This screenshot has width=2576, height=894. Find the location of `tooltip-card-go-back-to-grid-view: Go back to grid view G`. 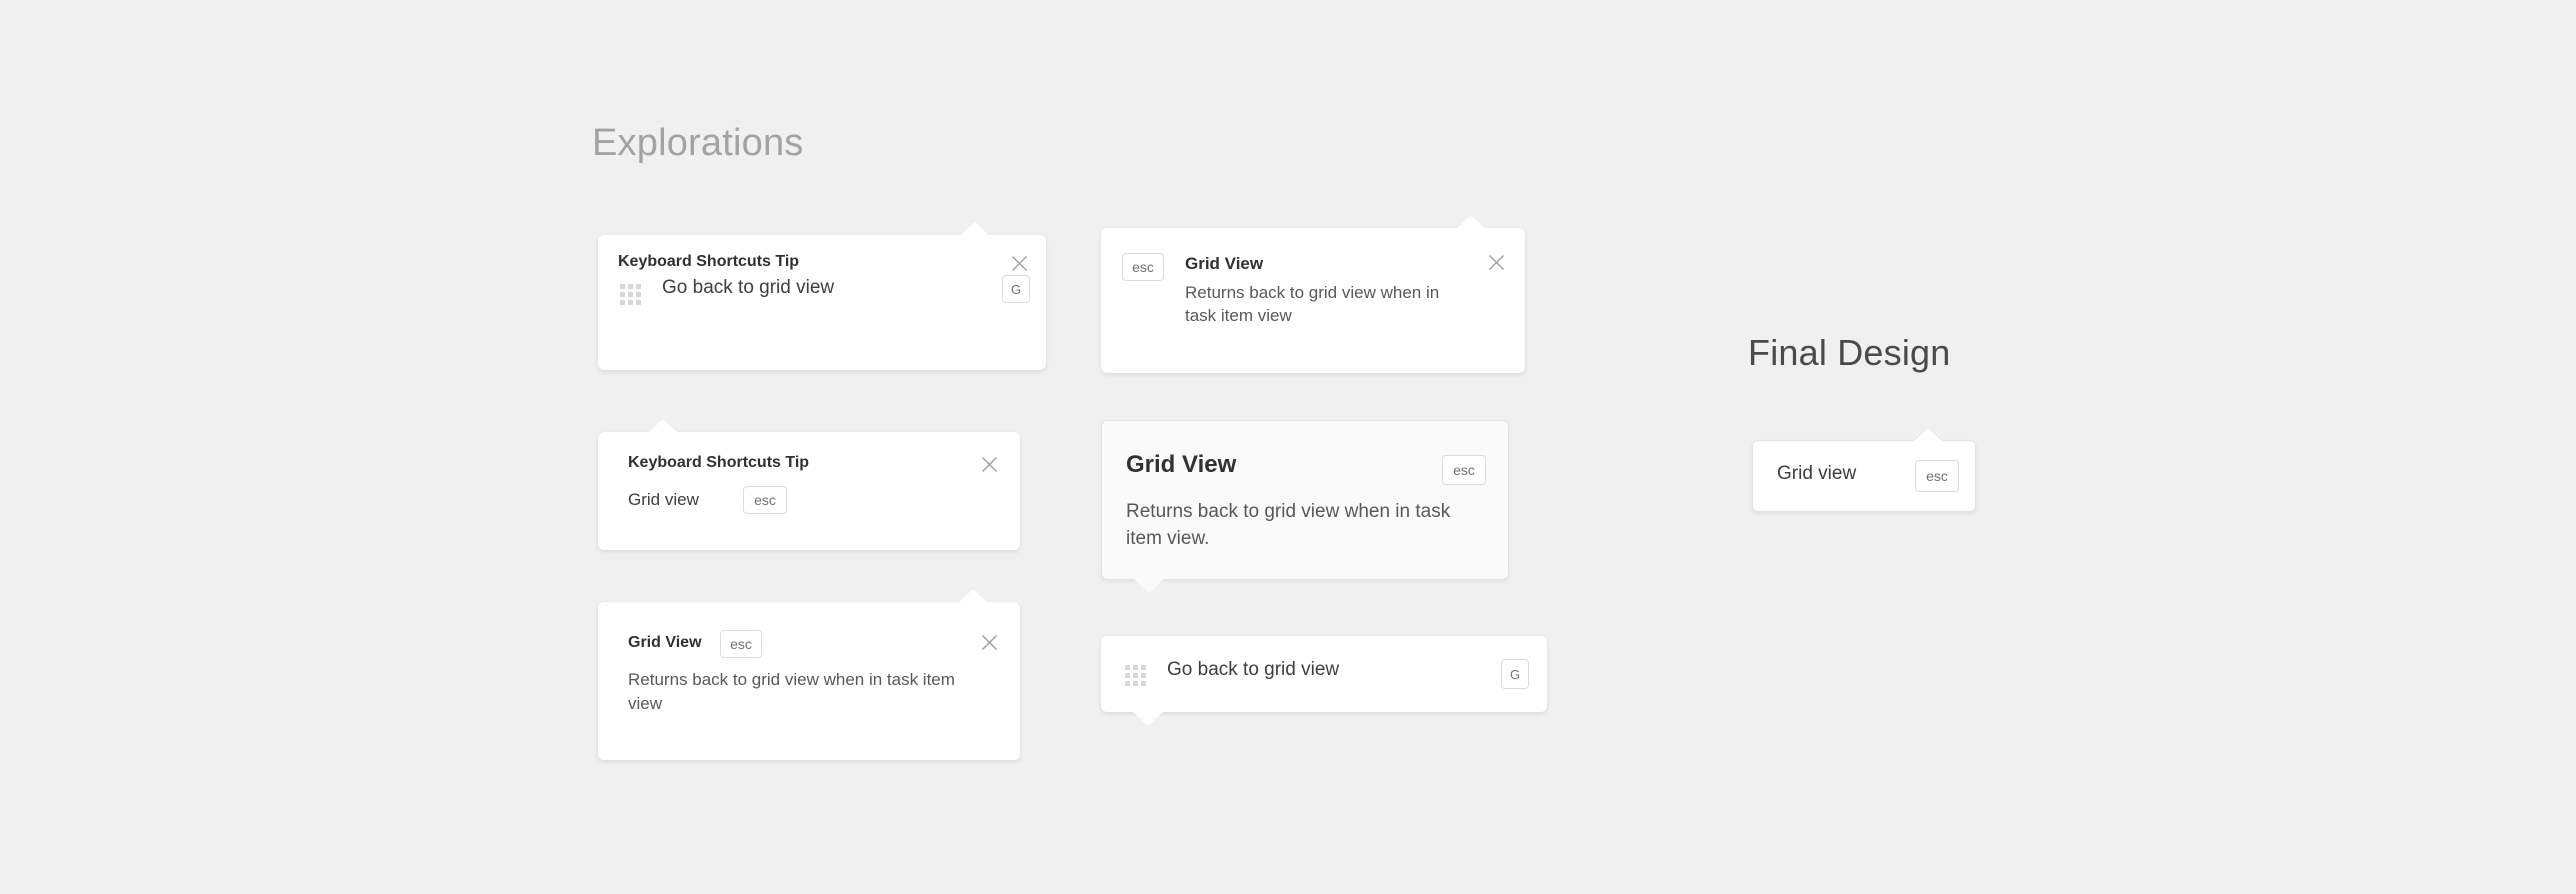

tooltip-card-go-back-to-grid-view: Go back to grid view G is located at coordinates (1324, 681).